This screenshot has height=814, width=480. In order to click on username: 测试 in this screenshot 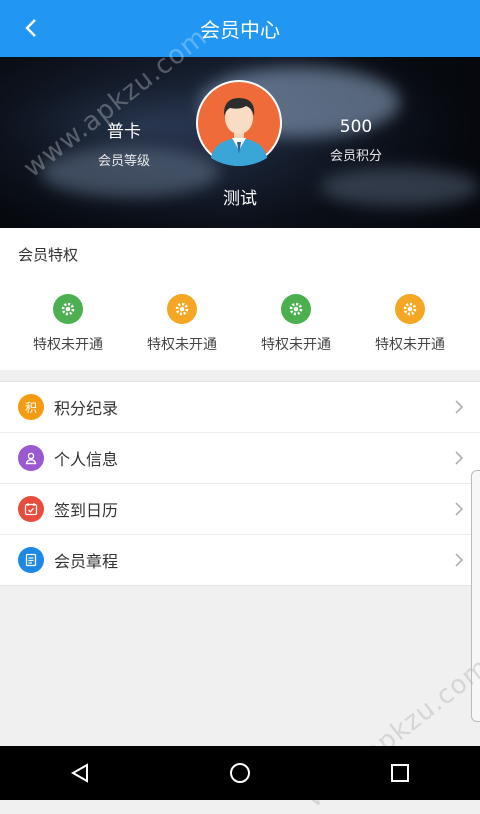, I will do `click(240, 199)`.